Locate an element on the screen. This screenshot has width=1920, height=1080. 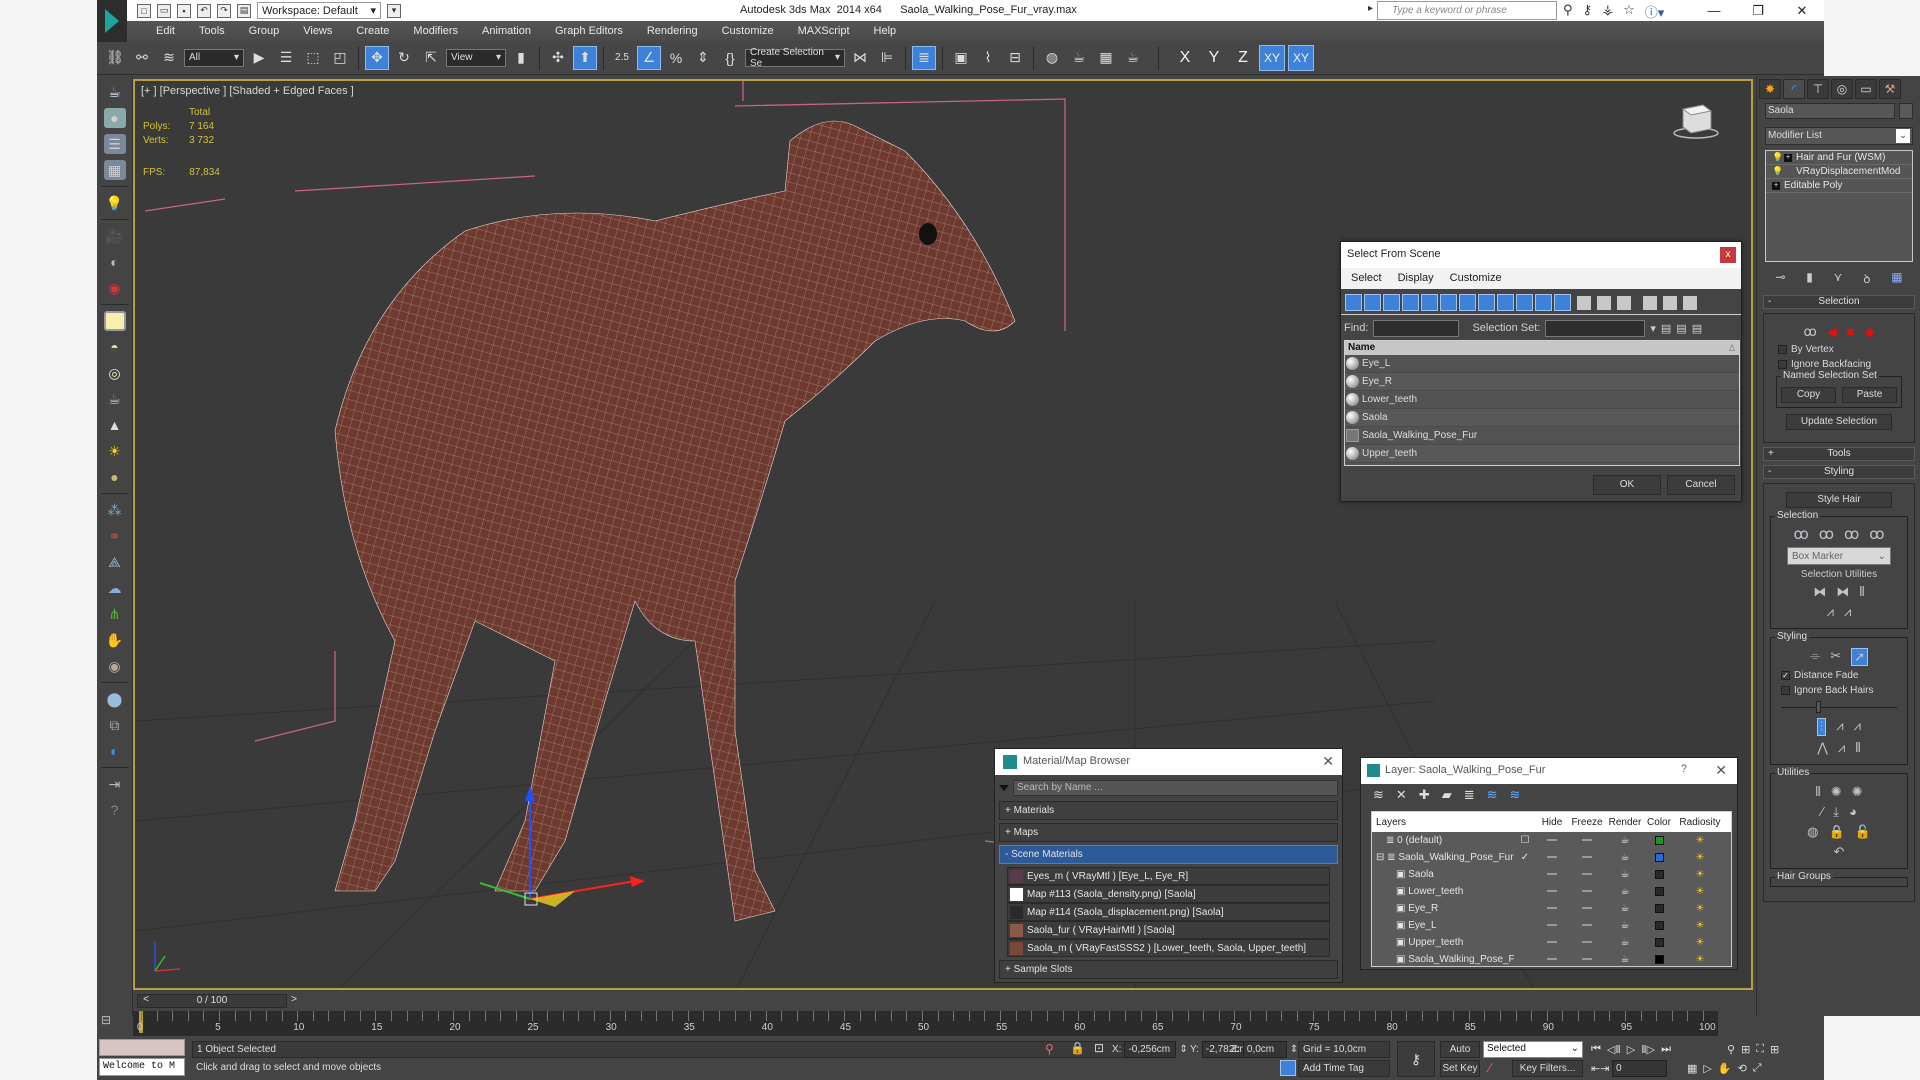
new-file-icon: □ is located at coordinates (144, 10).